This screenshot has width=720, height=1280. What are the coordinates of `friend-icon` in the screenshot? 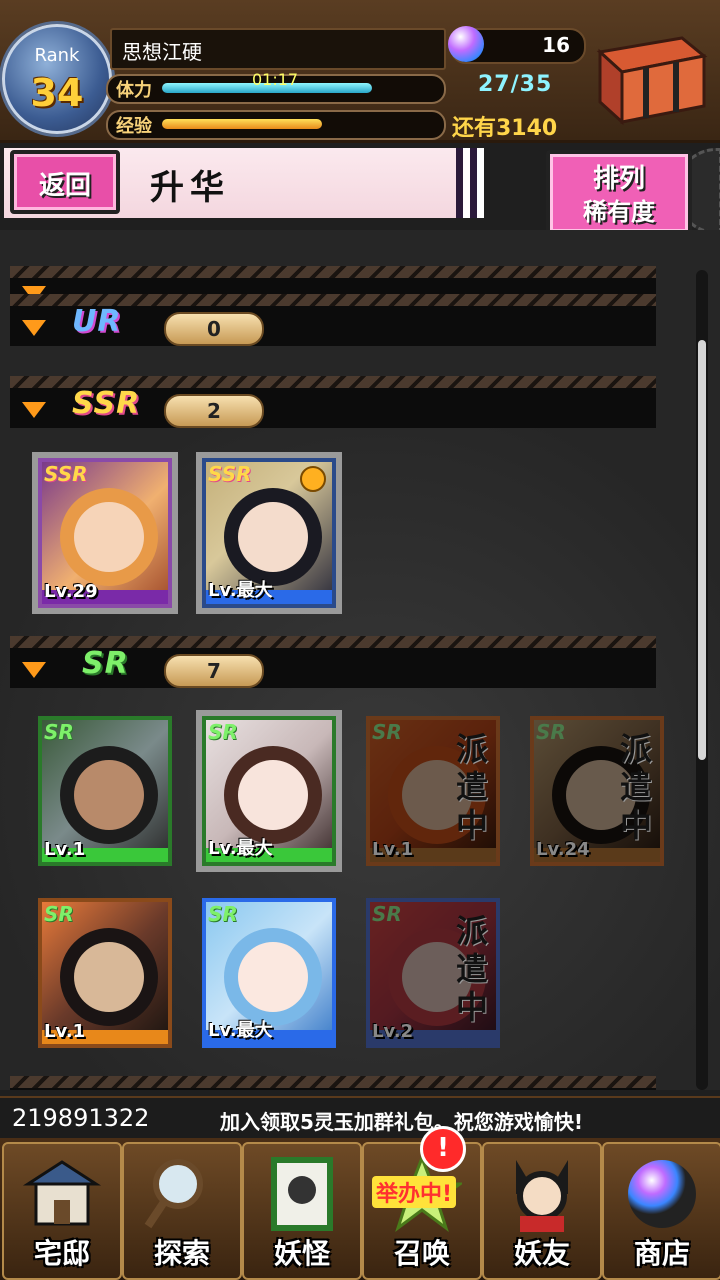 It's located at (542, 1196).